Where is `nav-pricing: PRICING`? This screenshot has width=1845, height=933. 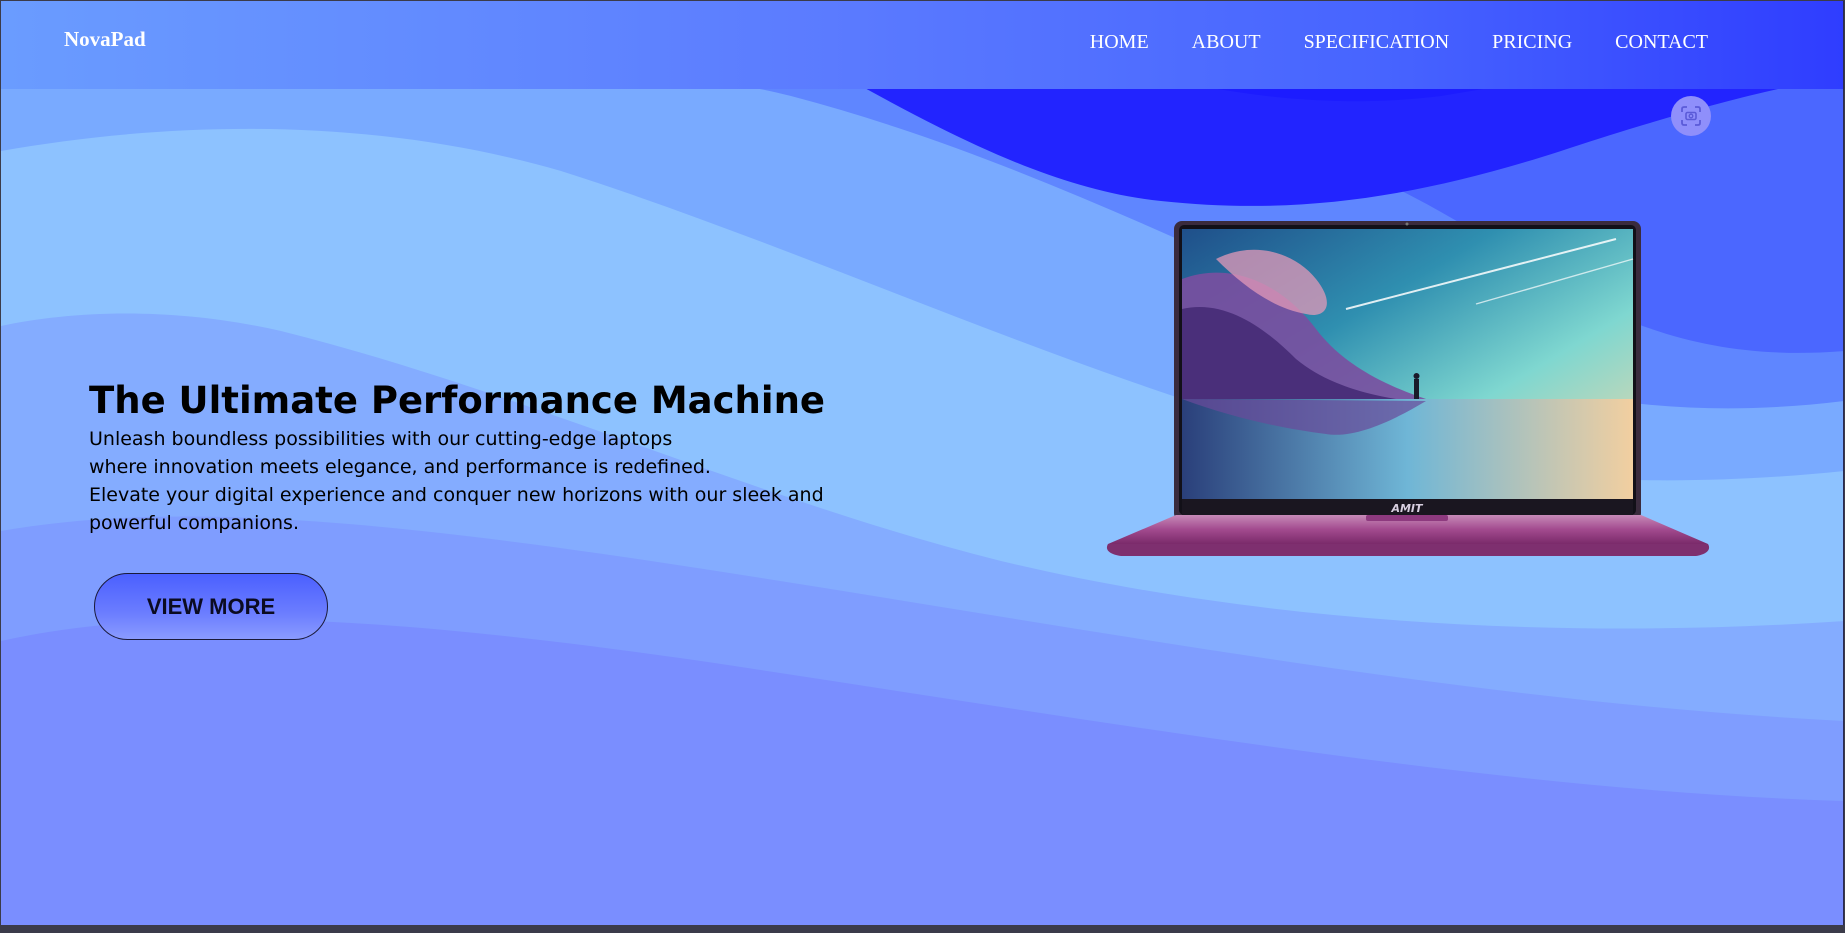 nav-pricing: PRICING is located at coordinates (1532, 42).